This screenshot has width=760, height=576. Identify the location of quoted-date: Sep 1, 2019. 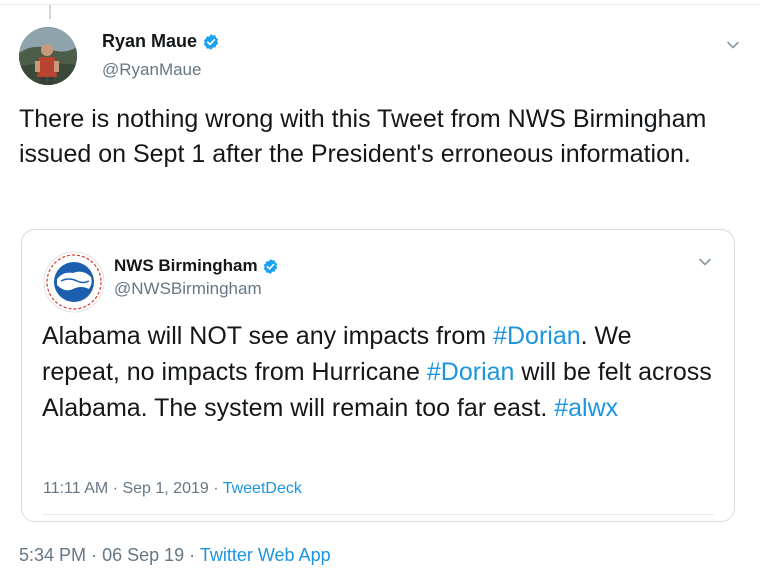
(165, 488).